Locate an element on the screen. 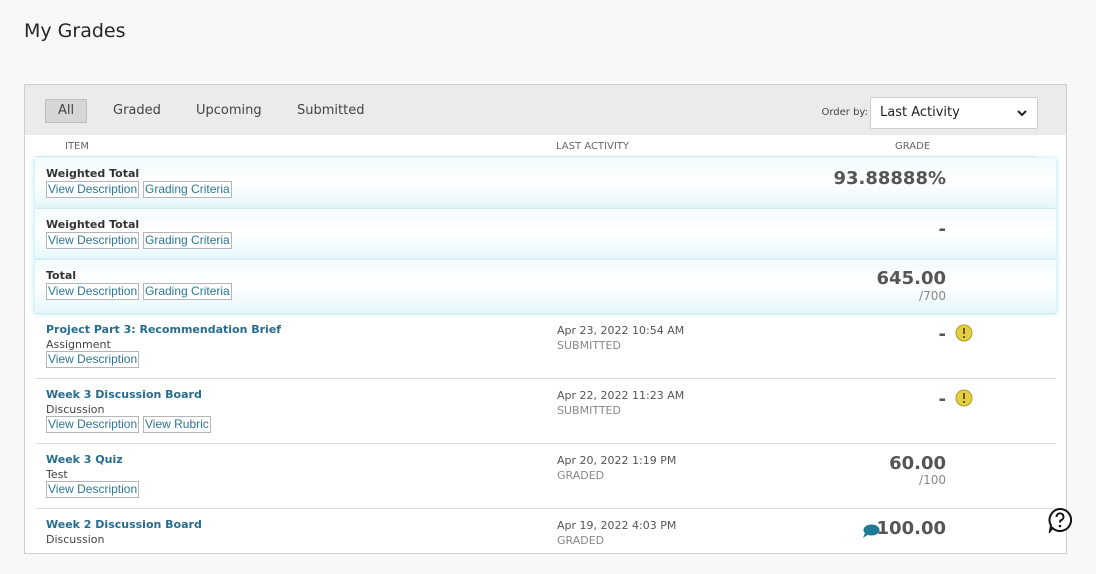 This screenshot has height=574, width=1096. column-grade: GRADE is located at coordinates (913, 146).